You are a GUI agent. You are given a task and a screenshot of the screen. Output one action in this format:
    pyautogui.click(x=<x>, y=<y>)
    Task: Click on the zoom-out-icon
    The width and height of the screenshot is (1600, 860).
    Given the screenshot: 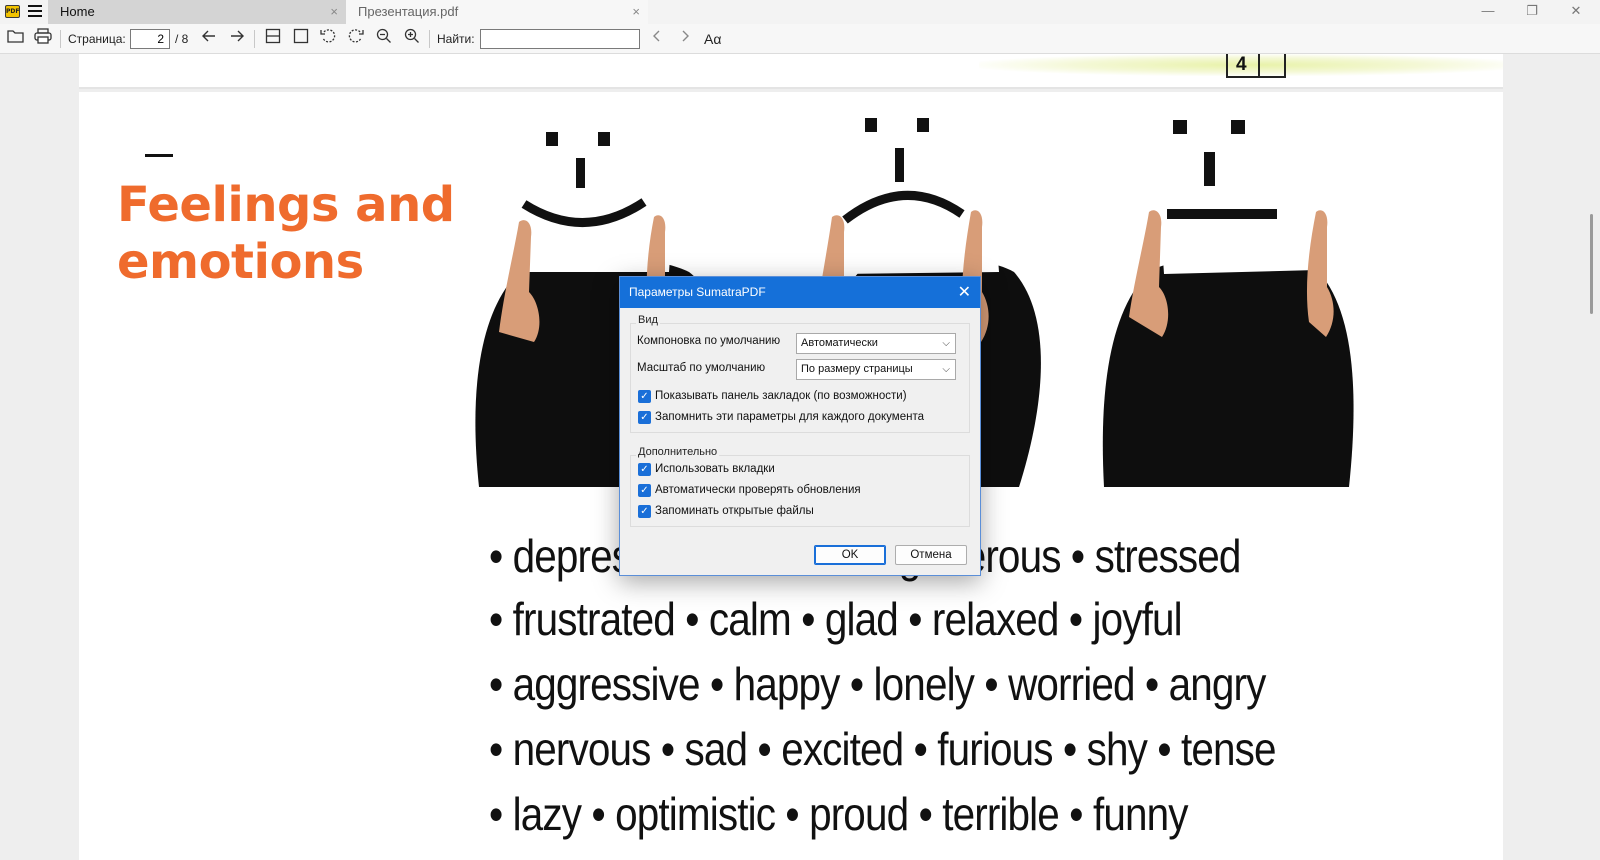 What is the action you would take?
    pyautogui.click(x=384, y=39)
    